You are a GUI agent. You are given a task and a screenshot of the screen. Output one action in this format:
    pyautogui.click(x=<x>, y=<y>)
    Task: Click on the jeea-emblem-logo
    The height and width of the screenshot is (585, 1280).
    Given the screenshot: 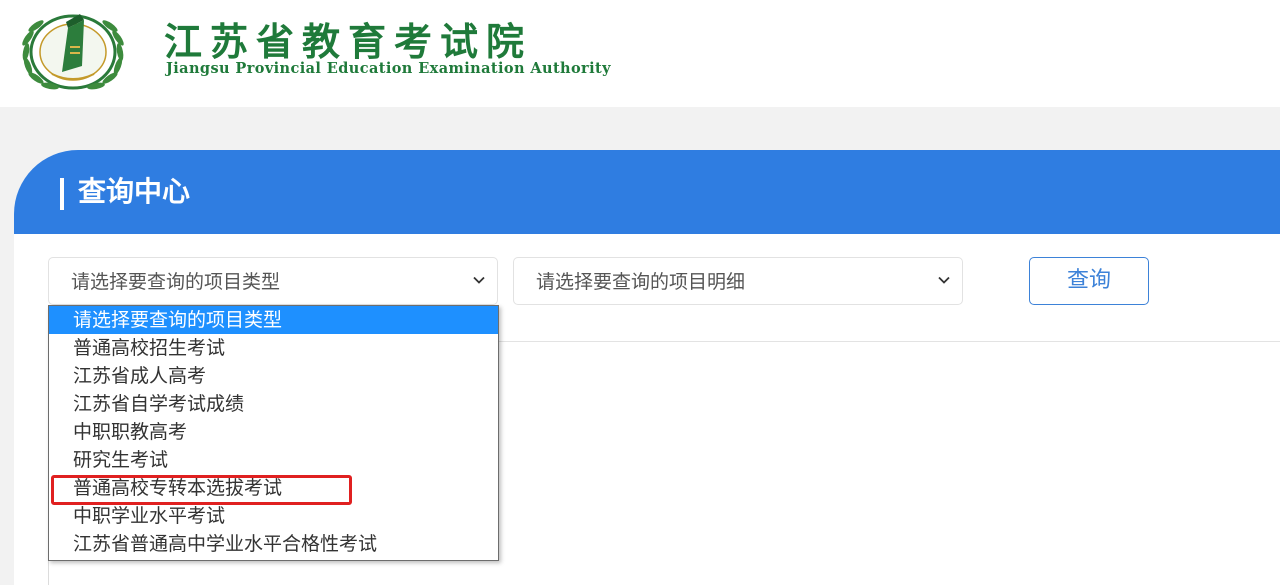 What is the action you would take?
    pyautogui.click(x=73, y=52)
    